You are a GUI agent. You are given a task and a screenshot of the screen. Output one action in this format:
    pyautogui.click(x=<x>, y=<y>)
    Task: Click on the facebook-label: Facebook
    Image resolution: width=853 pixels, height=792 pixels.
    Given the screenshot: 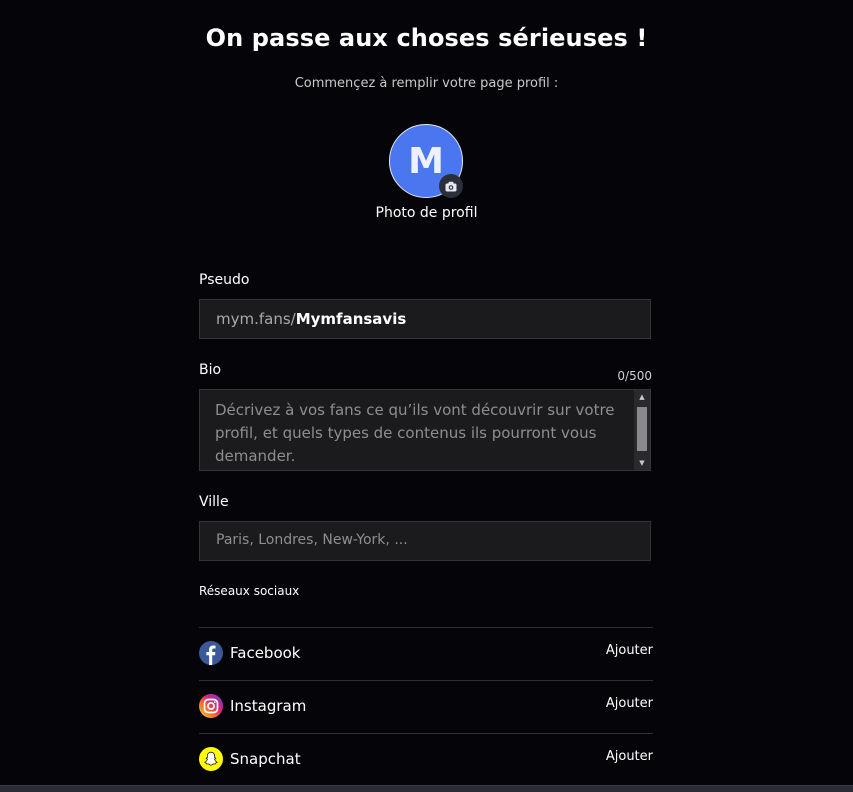 What is the action you would take?
    pyautogui.click(x=265, y=653)
    